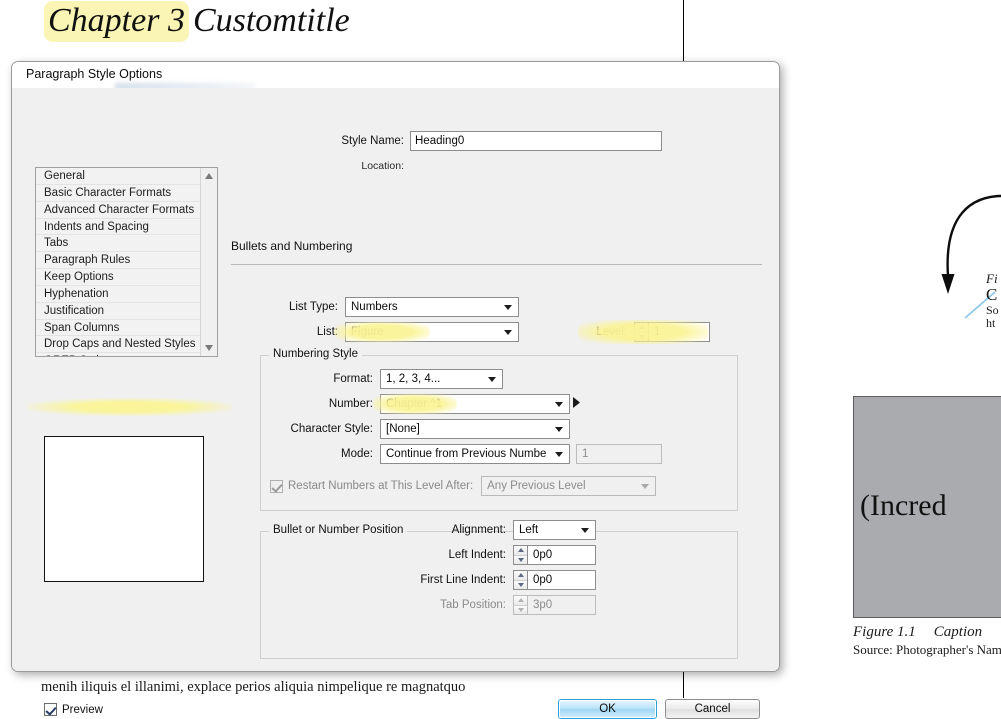  What do you see at coordinates (118, 210) in the screenshot?
I see `category-item: Advanced Character Formats` at bounding box center [118, 210].